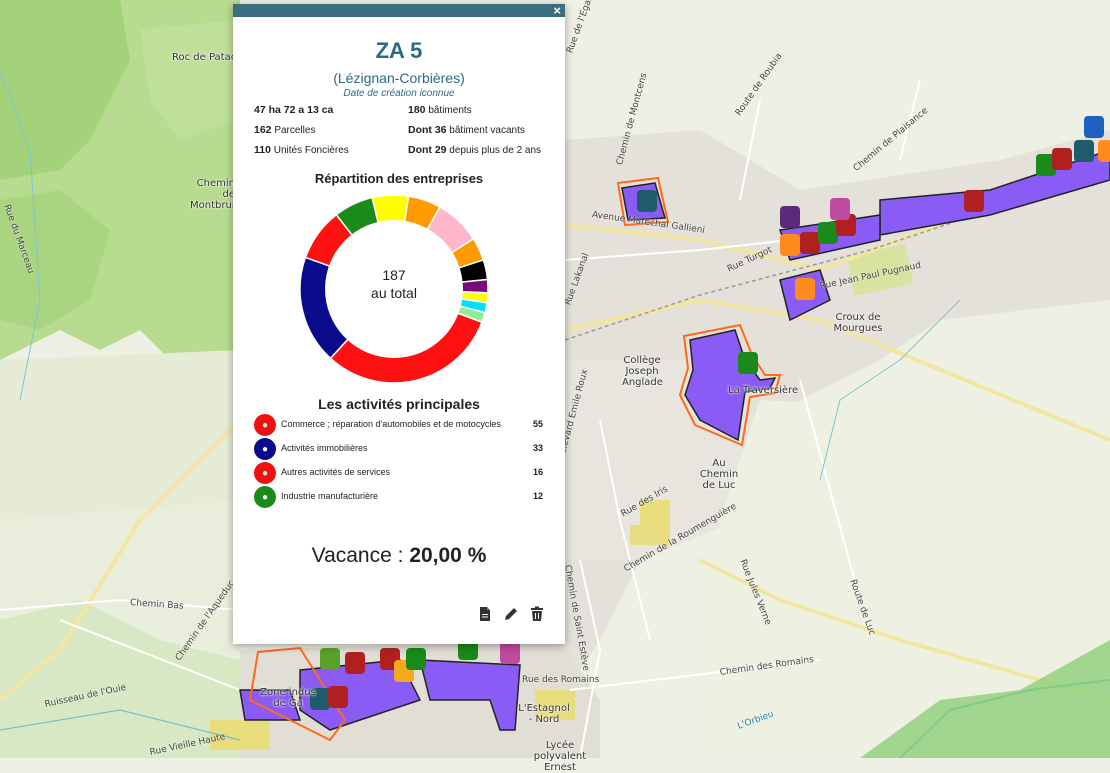 This screenshot has height=773, width=1110. What do you see at coordinates (440, 110) in the screenshot?
I see `stat-buildings: 180 bâtiments` at bounding box center [440, 110].